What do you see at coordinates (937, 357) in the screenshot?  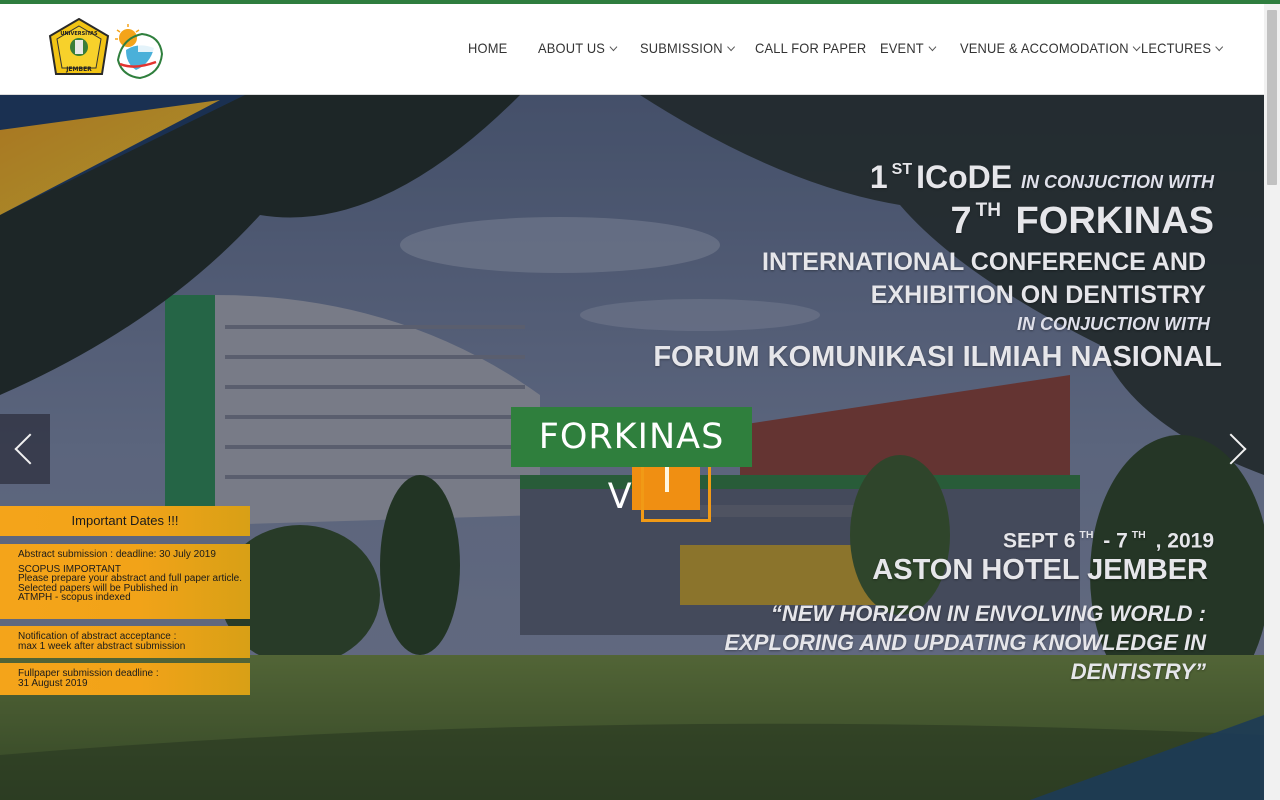 I see `hero-line-forum: FORUM KOMUNIKASI ILMIAH NASIONAL` at bounding box center [937, 357].